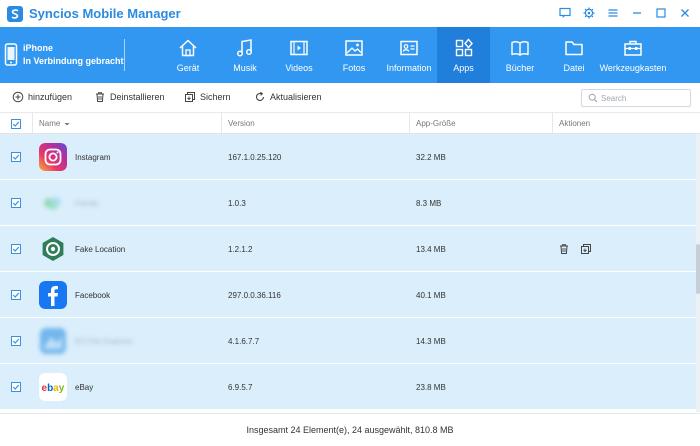 Image resolution: width=700 pixels, height=446 pixels. I want to click on refresh-button: Aktualisieren, so click(288, 97).